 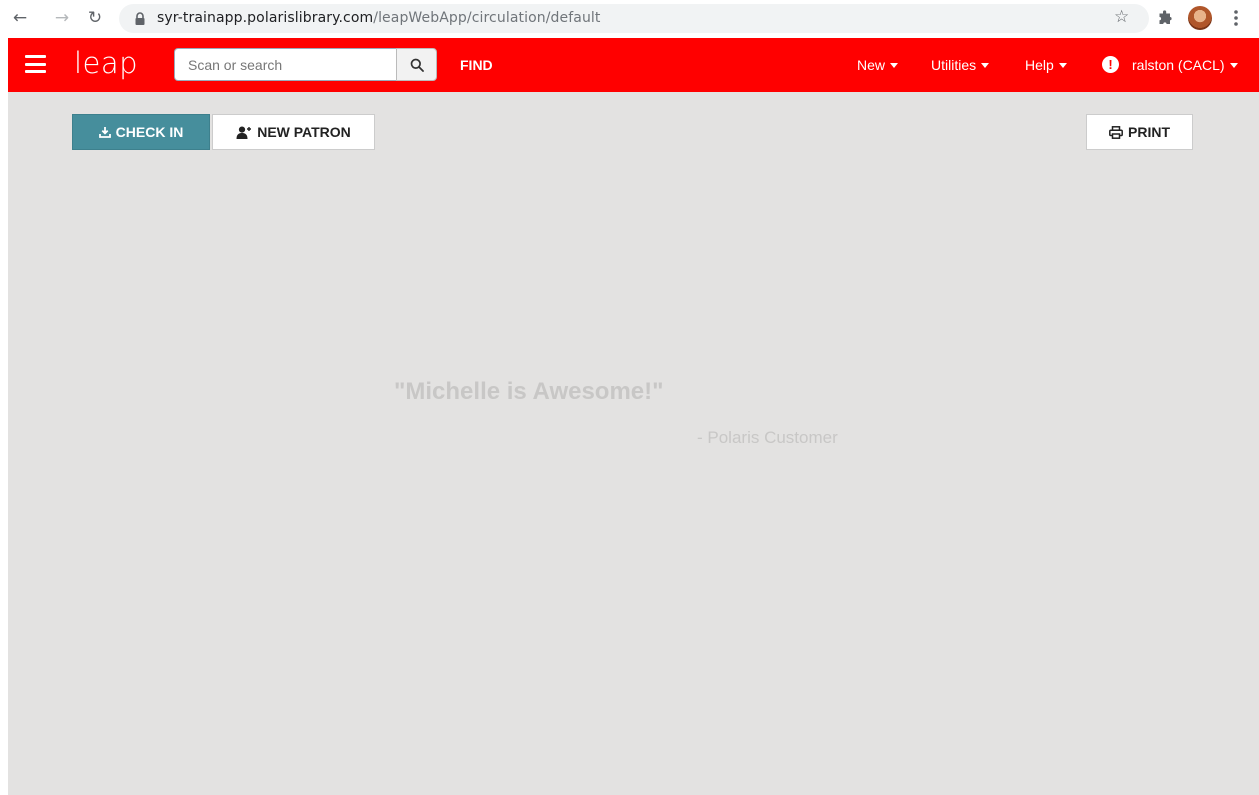 I want to click on reload-icon: ↻, so click(x=95, y=18).